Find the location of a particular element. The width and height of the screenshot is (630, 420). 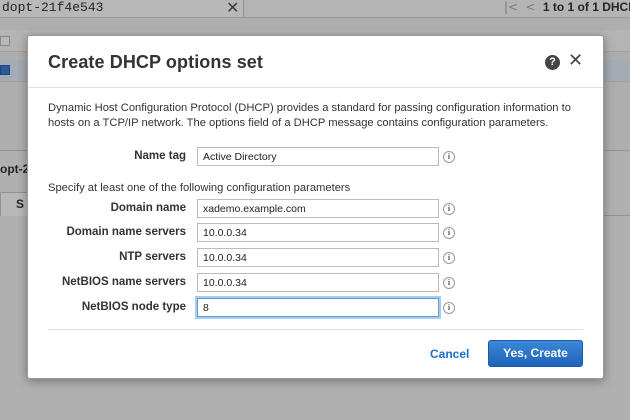

domain-name-servers-label: Domain name servers is located at coordinates (126, 232).